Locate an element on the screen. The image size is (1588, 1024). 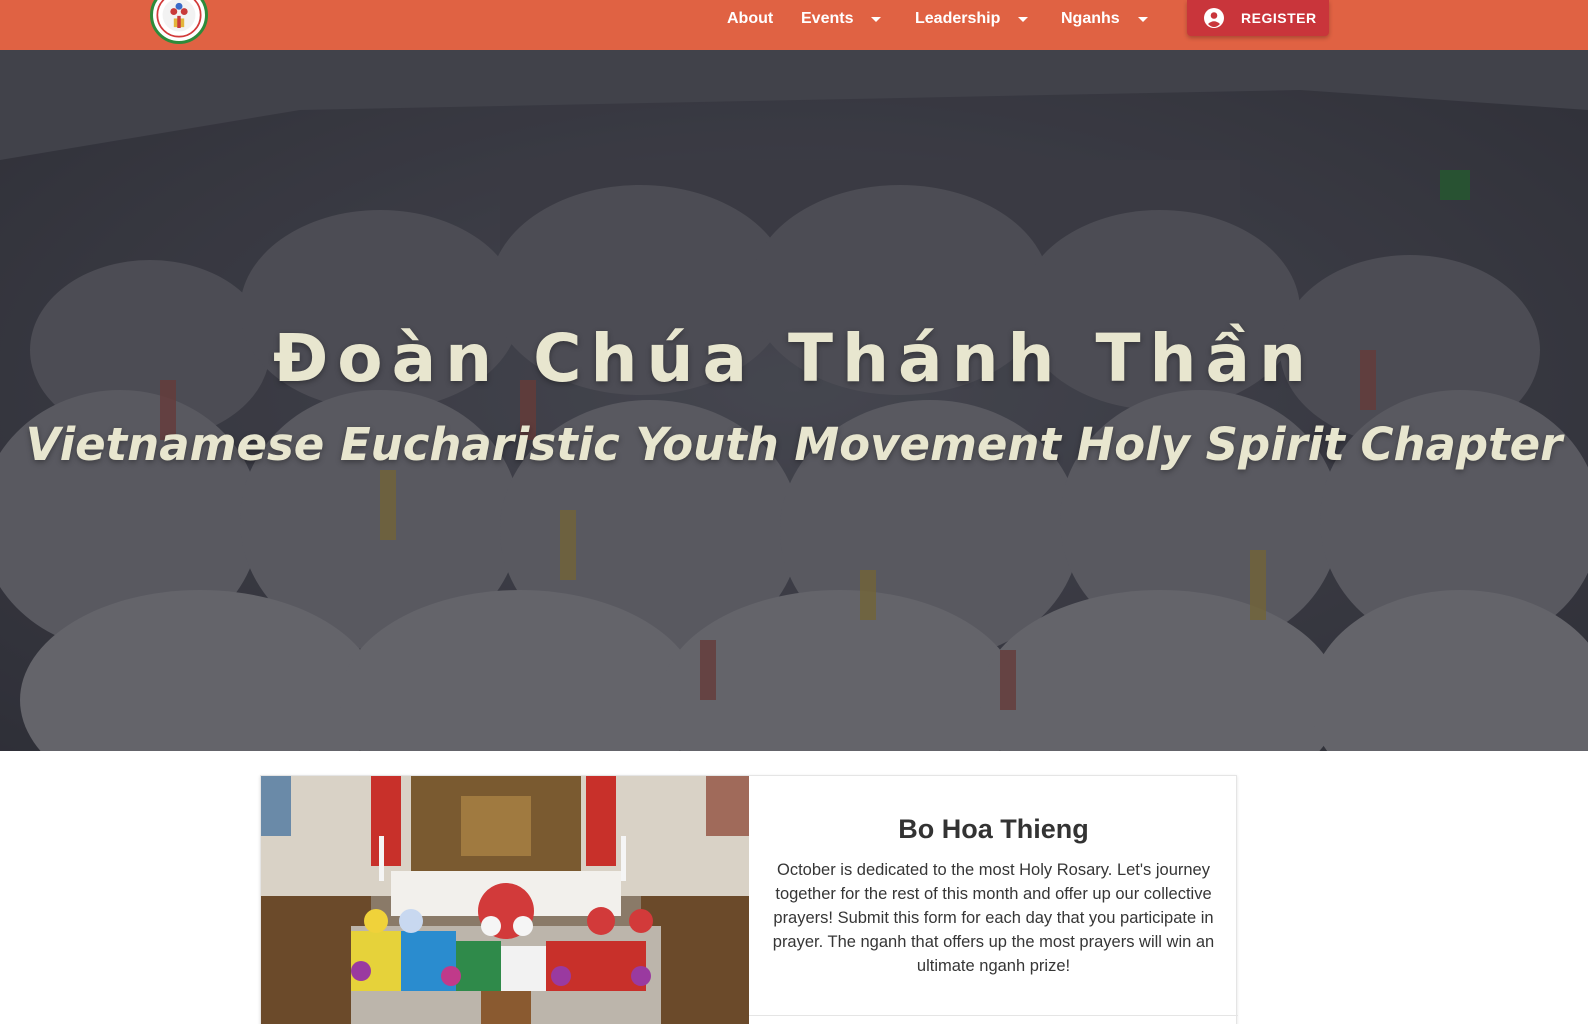
nav-item-leadership: Leadership is located at coordinates (972, 19).